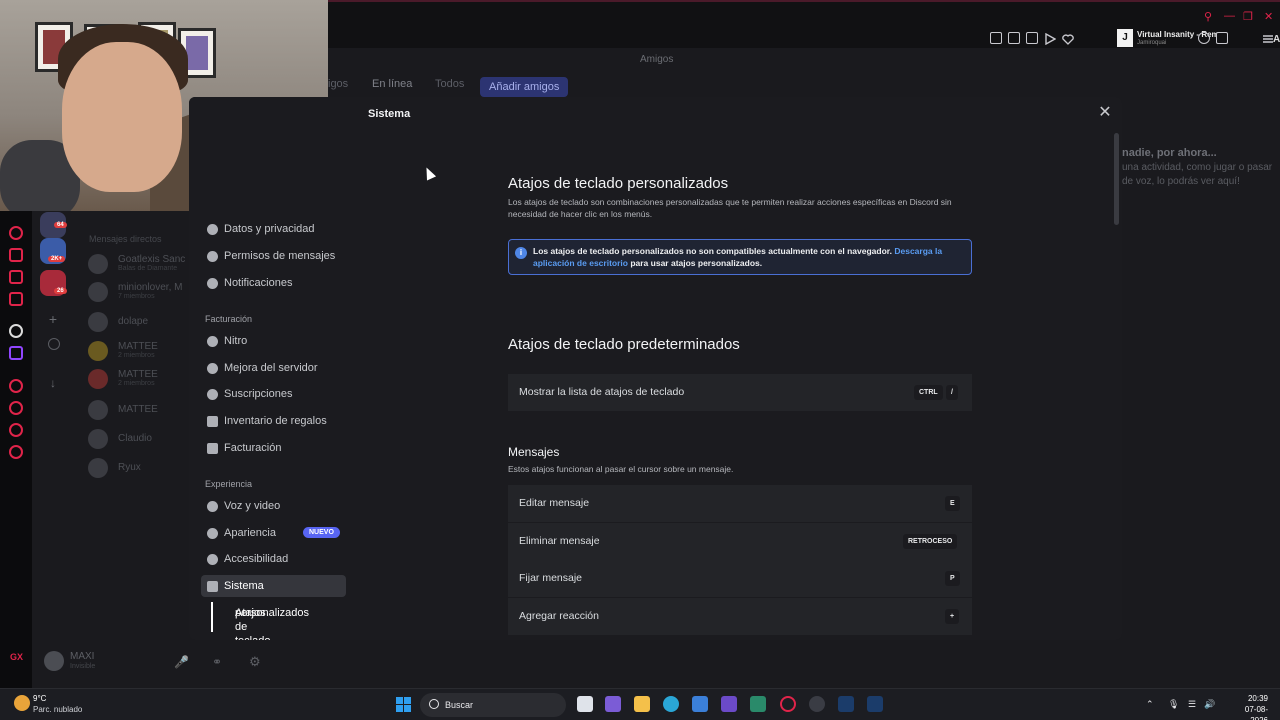 This screenshot has height=720, width=1280. I want to click on activity-empty-line2: de voz, lo podrás ver aquí!, so click(1181, 181).